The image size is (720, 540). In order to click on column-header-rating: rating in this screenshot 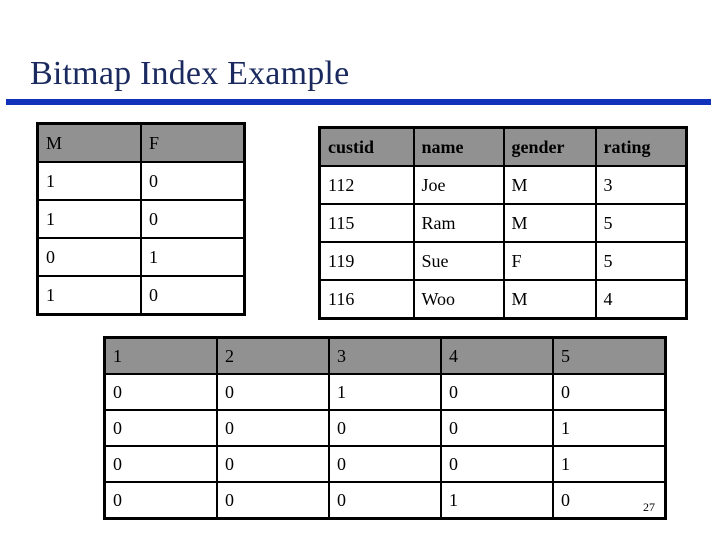, I will do `click(641, 146)`.